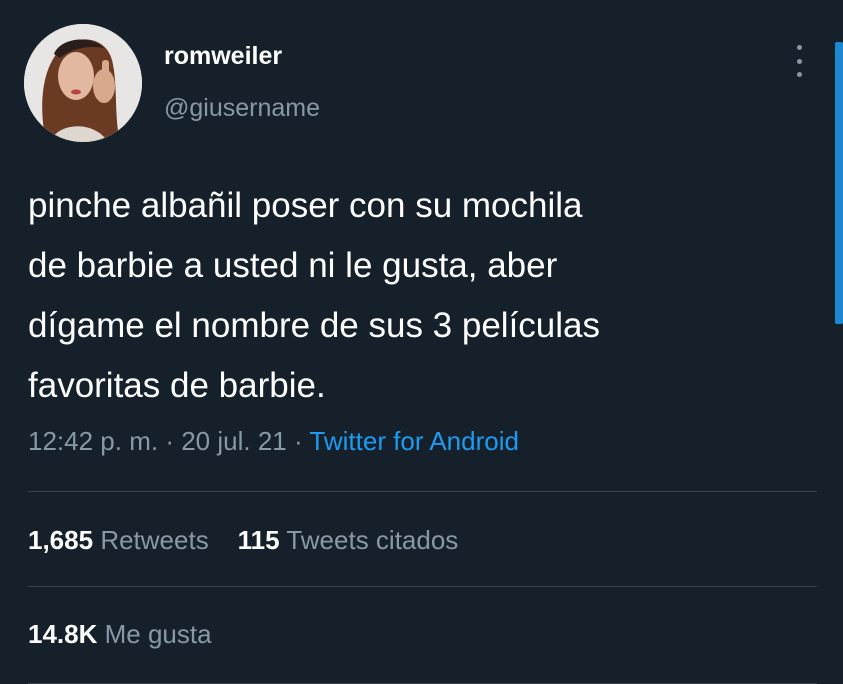 Image resolution: width=843 pixels, height=684 pixels. What do you see at coordinates (158, 634) in the screenshot?
I see `likes-label: Me gusta` at bounding box center [158, 634].